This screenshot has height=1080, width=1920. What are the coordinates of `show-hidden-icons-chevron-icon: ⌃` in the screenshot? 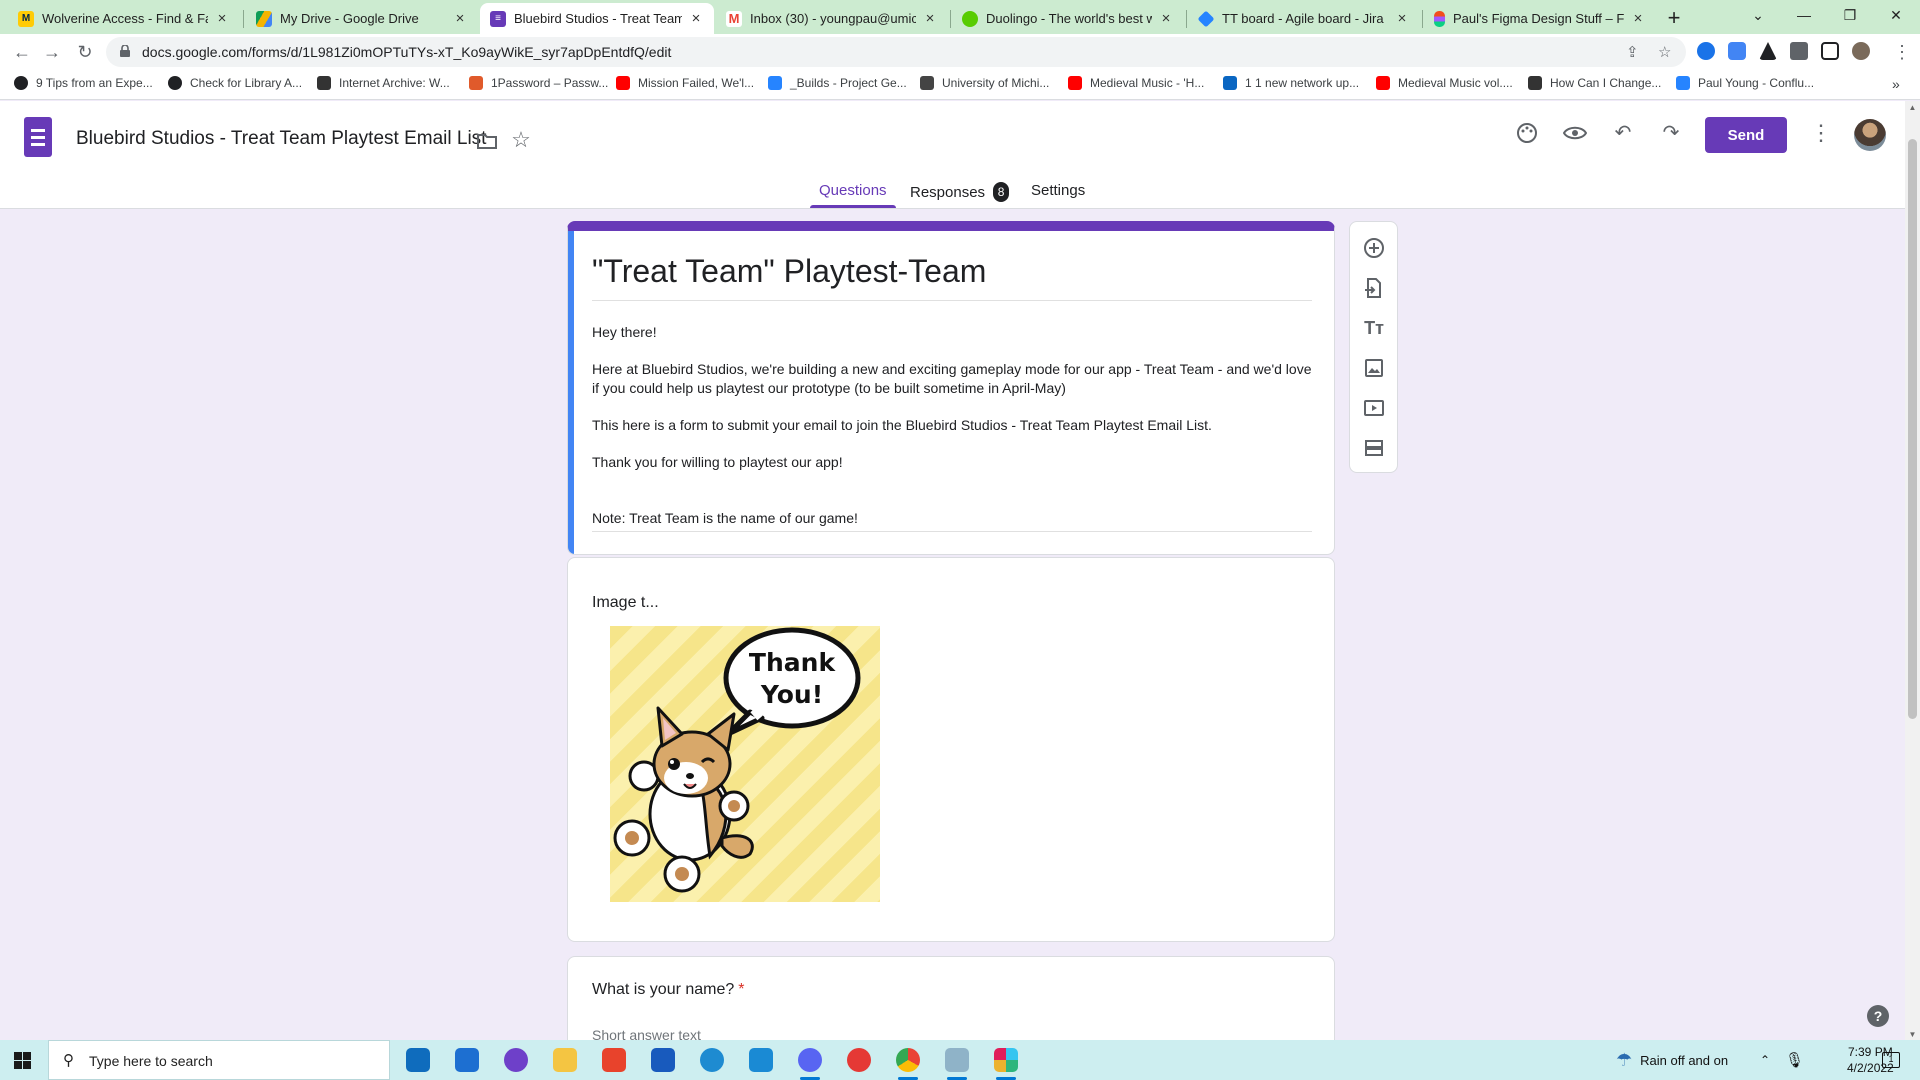 It's located at (1765, 1060).